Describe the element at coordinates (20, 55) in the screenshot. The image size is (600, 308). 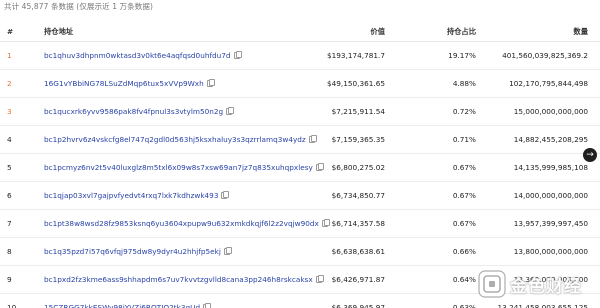
I see `rank-cell: 1` at that location.